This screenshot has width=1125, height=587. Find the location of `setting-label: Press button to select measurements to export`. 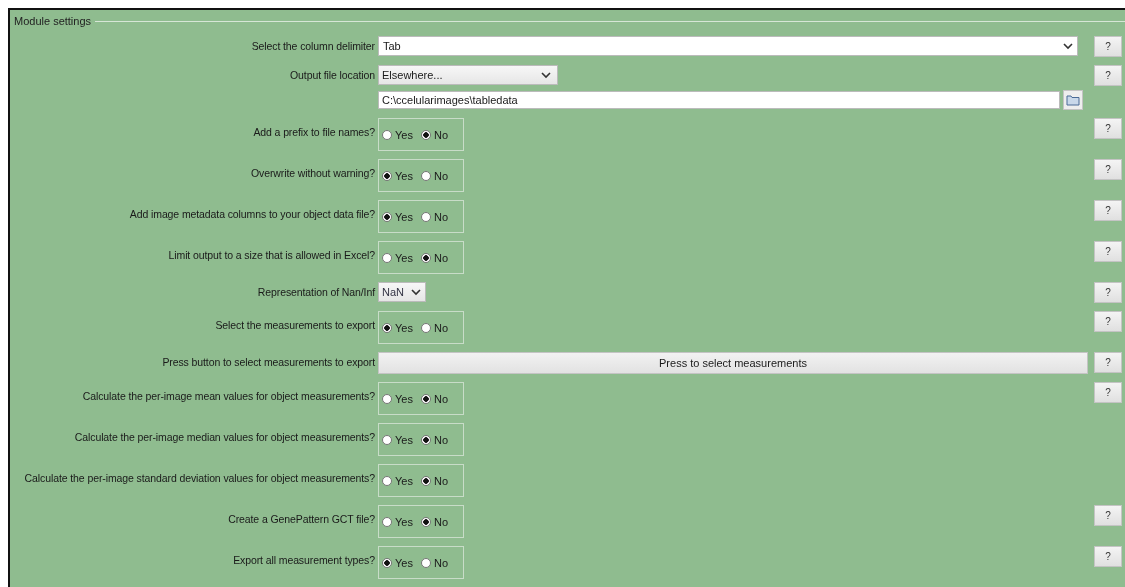

setting-label: Press button to select measurements to export is located at coordinates (268, 362).